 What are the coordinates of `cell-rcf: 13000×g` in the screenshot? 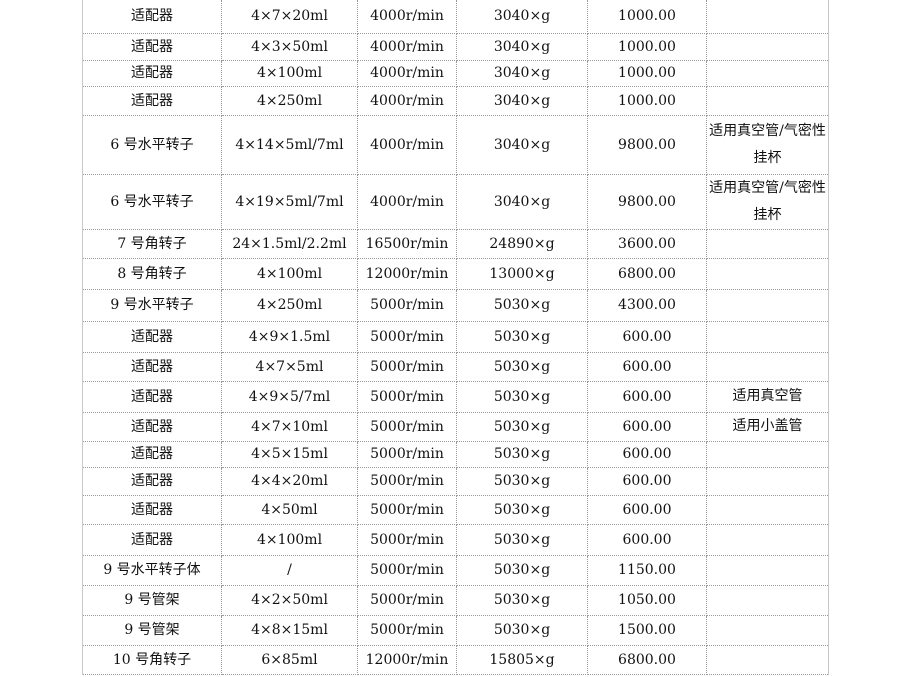 It's located at (522, 273).